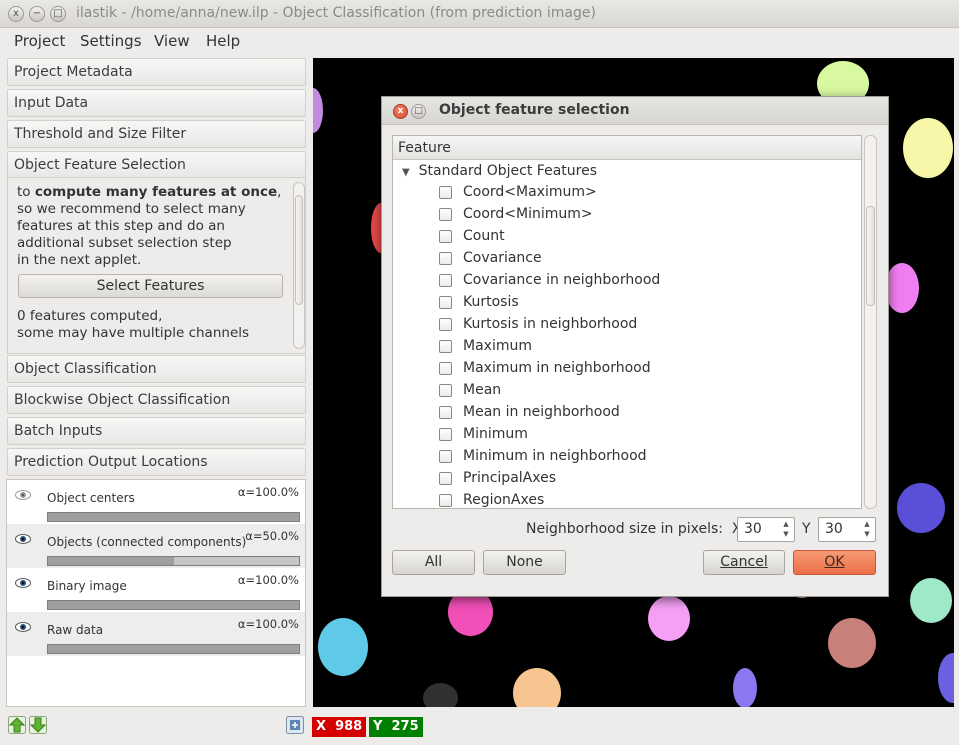 This screenshot has width=959, height=745. What do you see at coordinates (156, 72) in the screenshot?
I see `applet-project-metadata: Project Metadata` at bounding box center [156, 72].